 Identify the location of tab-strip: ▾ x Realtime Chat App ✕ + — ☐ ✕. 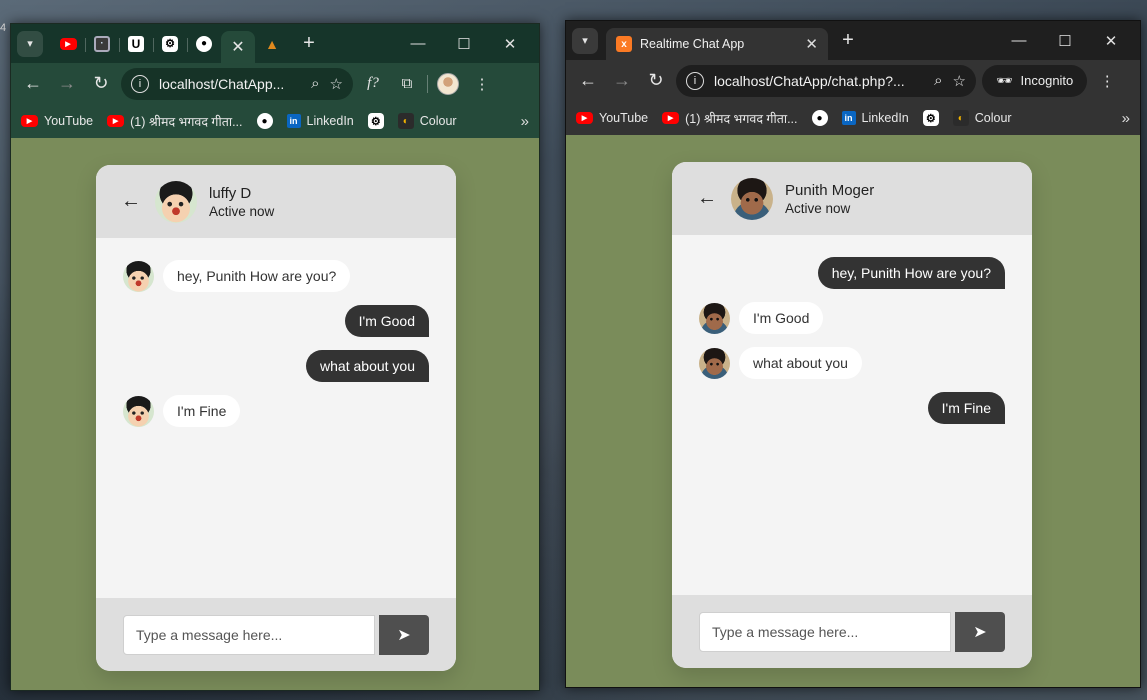
(853, 40).